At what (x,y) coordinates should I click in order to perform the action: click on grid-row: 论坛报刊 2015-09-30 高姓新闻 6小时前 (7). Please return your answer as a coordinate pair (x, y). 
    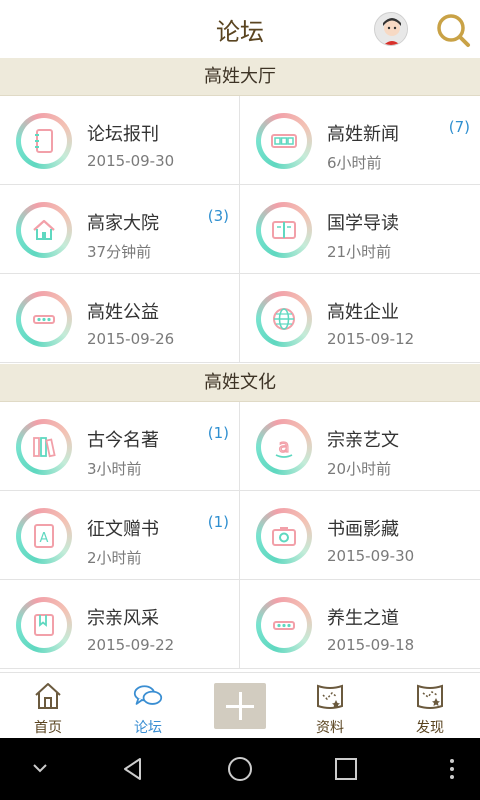
    Looking at the image, I should click on (240, 140).